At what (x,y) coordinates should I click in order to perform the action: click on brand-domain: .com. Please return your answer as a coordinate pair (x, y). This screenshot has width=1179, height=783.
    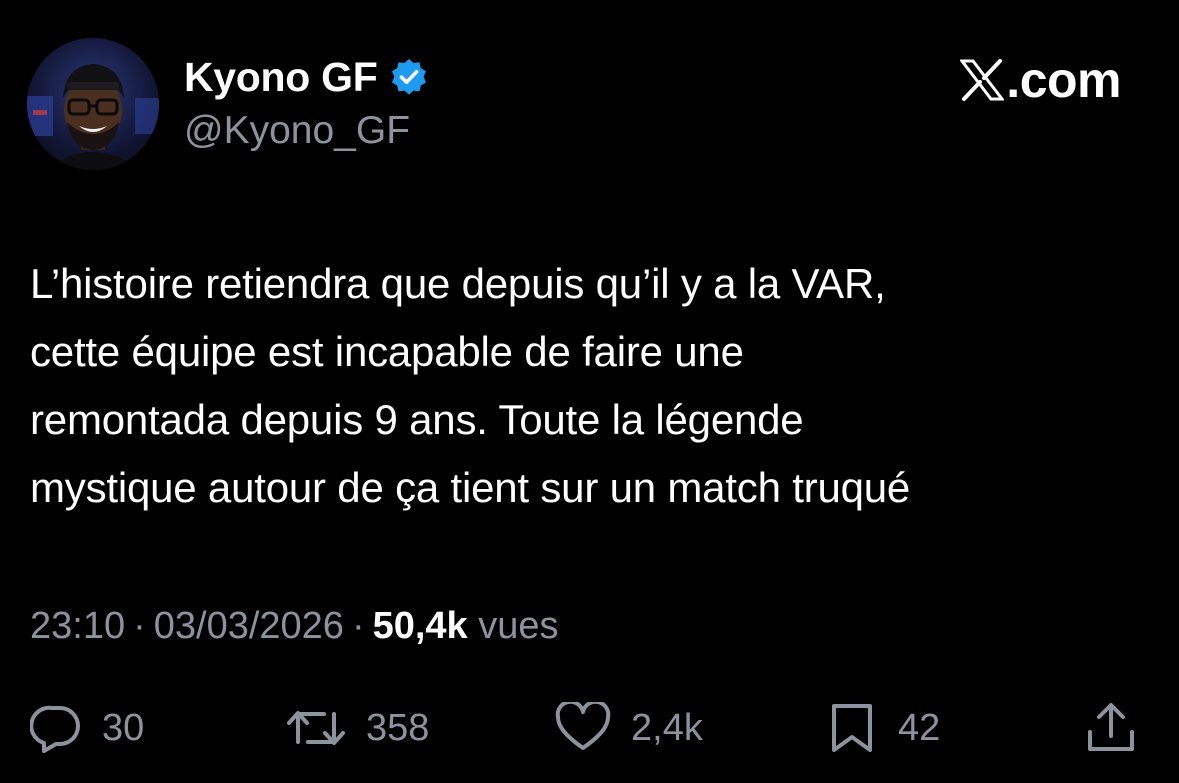
    Looking at the image, I should click on (1063, 80).